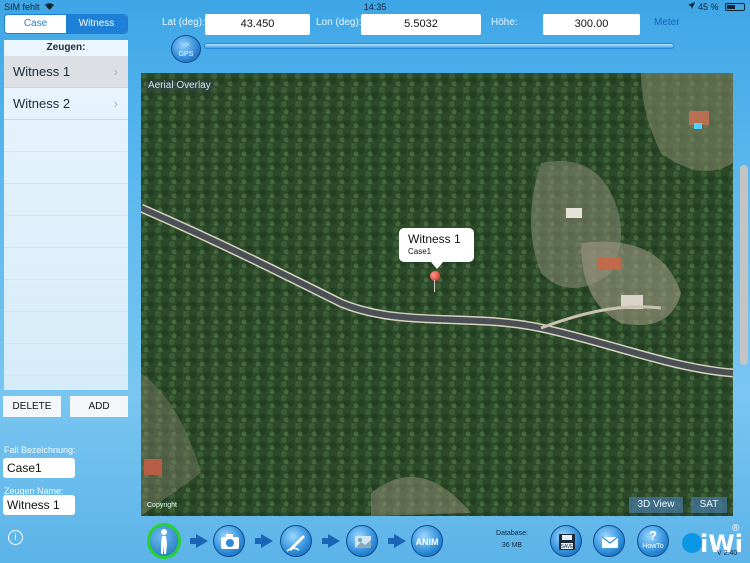 The width and height of the screenshot is (750, 563). What do you see at coordinates (435, 281) in the screenshot?
I see `map-pin-icon` at bounding box center [435, 281].